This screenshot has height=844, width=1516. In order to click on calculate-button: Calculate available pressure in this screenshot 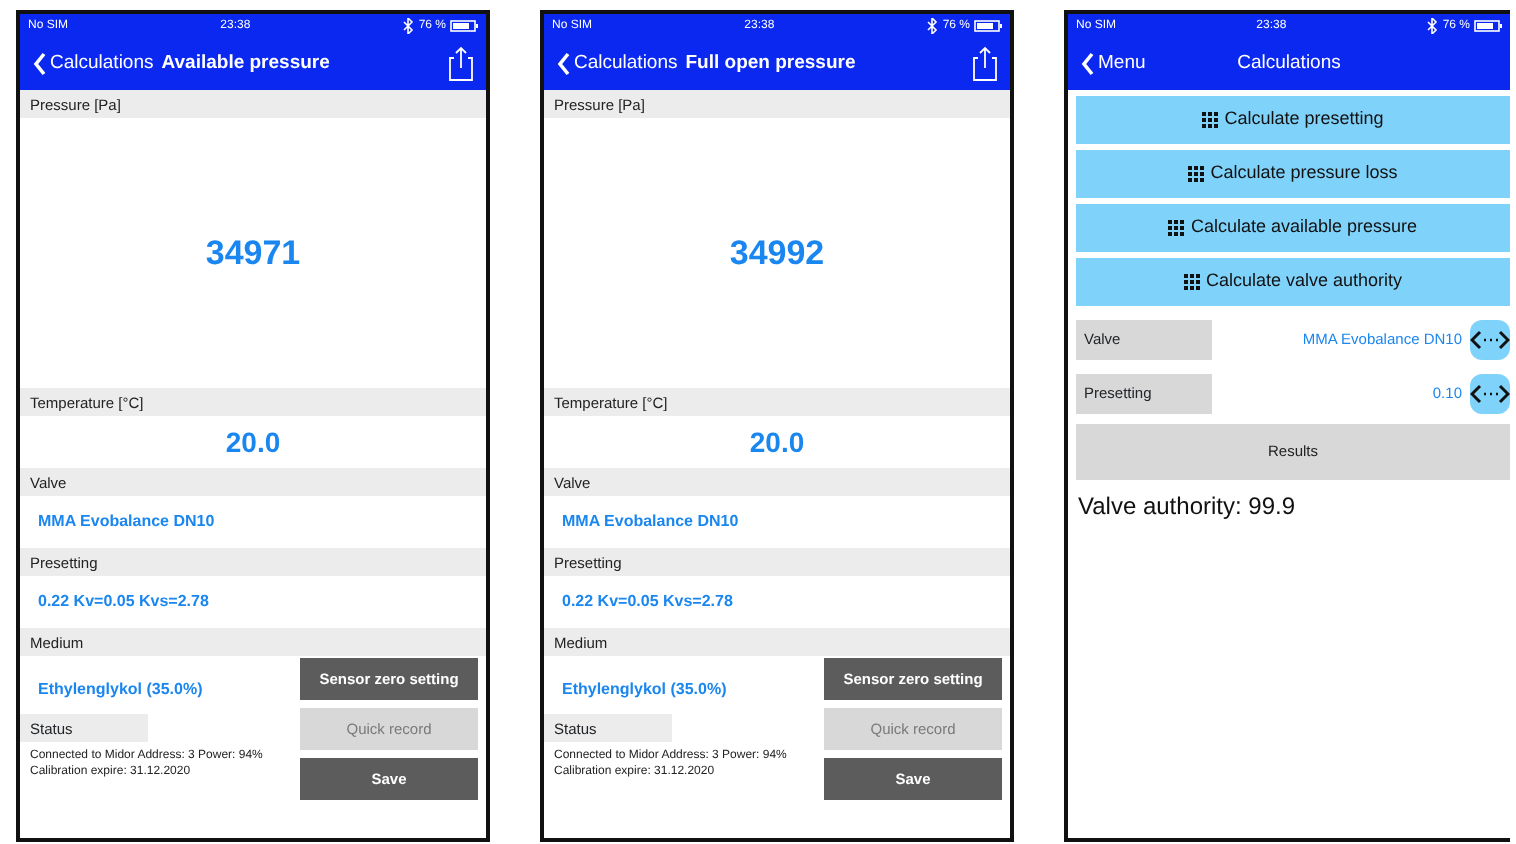, I will do `click(1293, 228)`.